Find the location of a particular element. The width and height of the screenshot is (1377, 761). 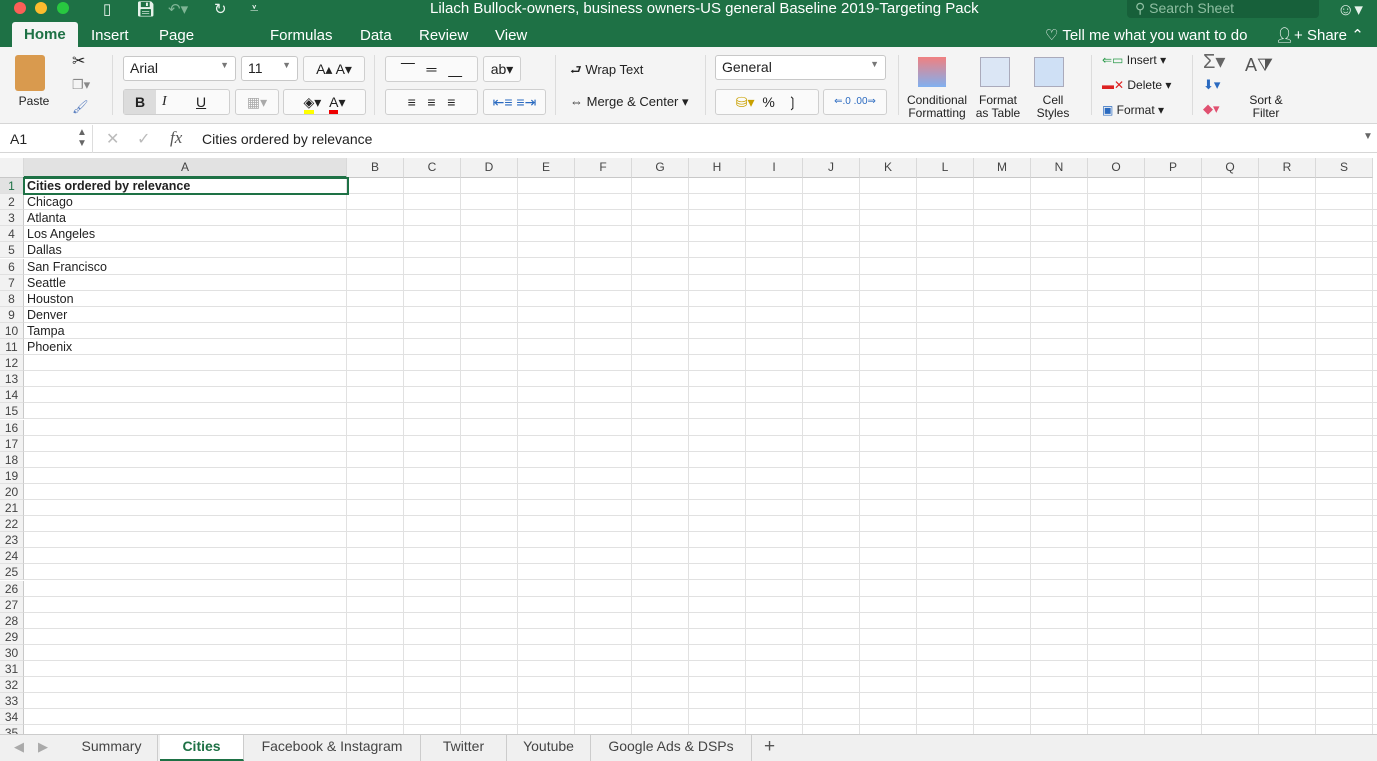

sort-filter-button: Sort & Filter is located at coordinates (1266, 107).